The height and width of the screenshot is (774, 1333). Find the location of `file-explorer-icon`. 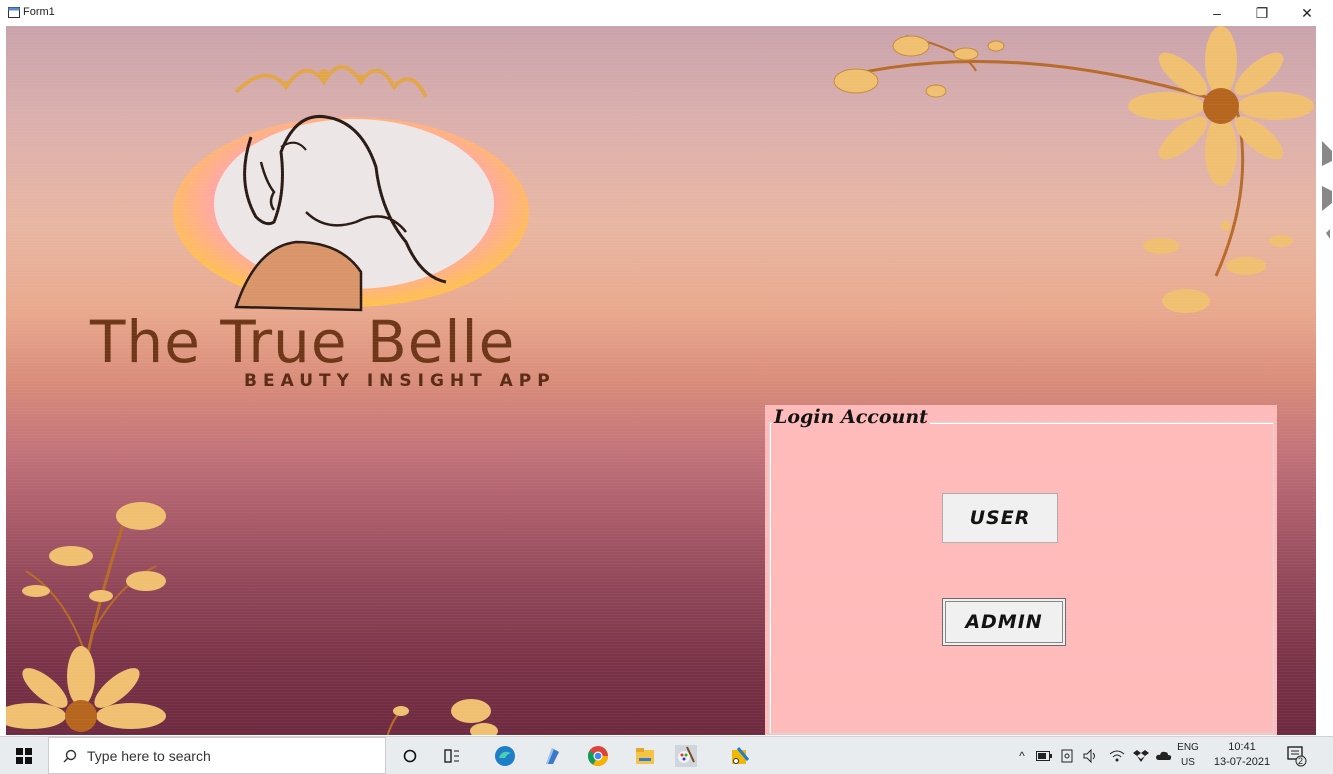

file-explorer-icon is located at coordinates (645, 755).